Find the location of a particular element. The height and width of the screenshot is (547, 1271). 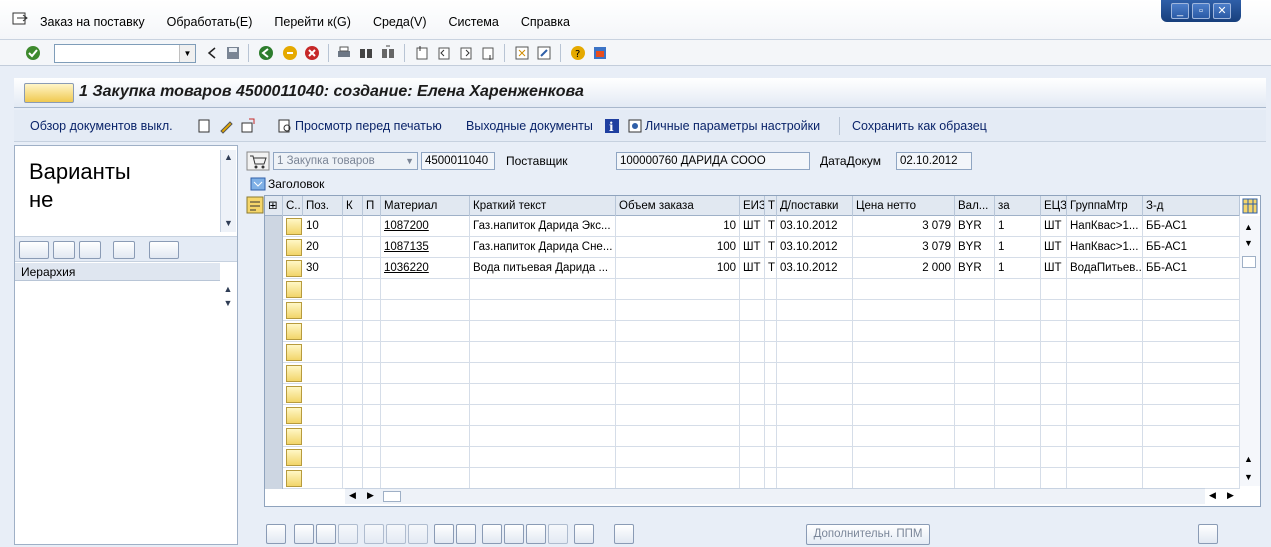

edit-pencil-icon is located at coordinates (226, 126).